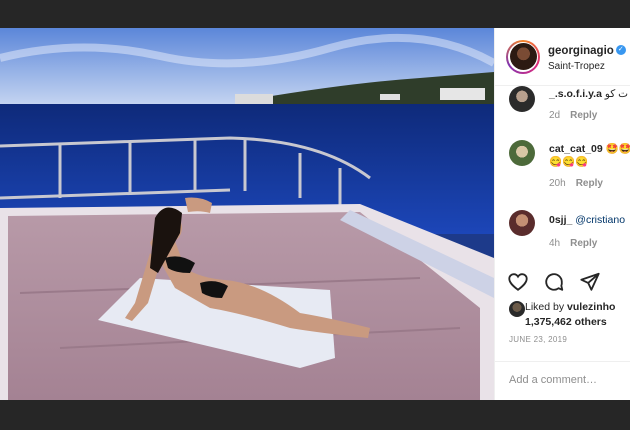 Image resolution: width=630 pixels, height=430 pixels. I want to click on liked-by-username: vulezinho, so click(591, 307).